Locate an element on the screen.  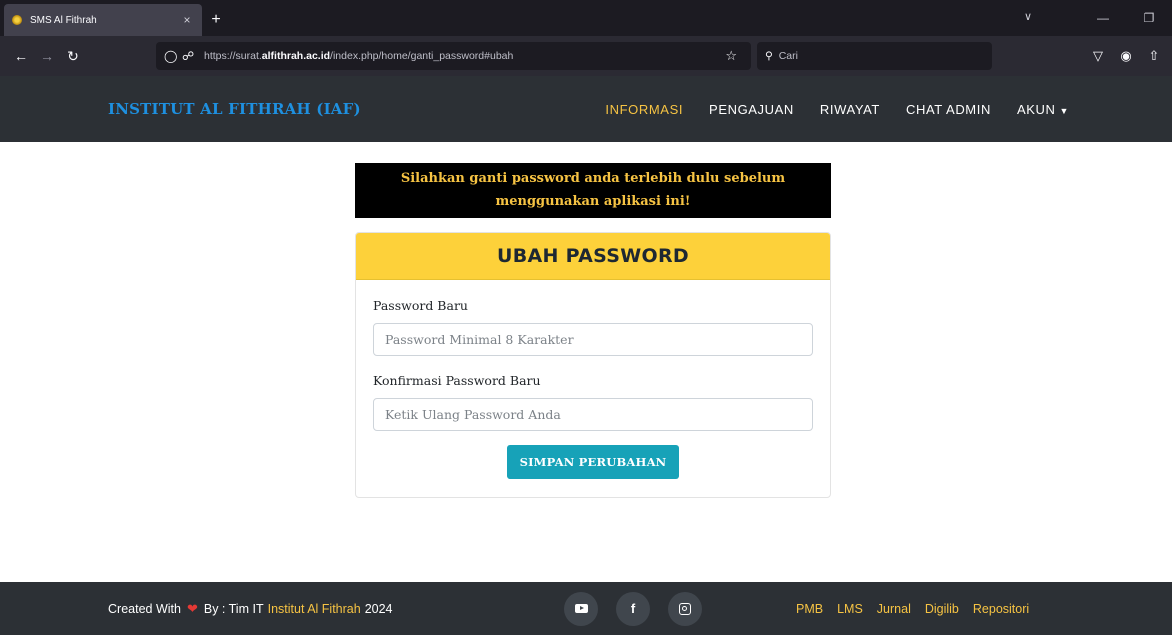
nav-akun-label: AKUN is located at coordinates (1036, 109).